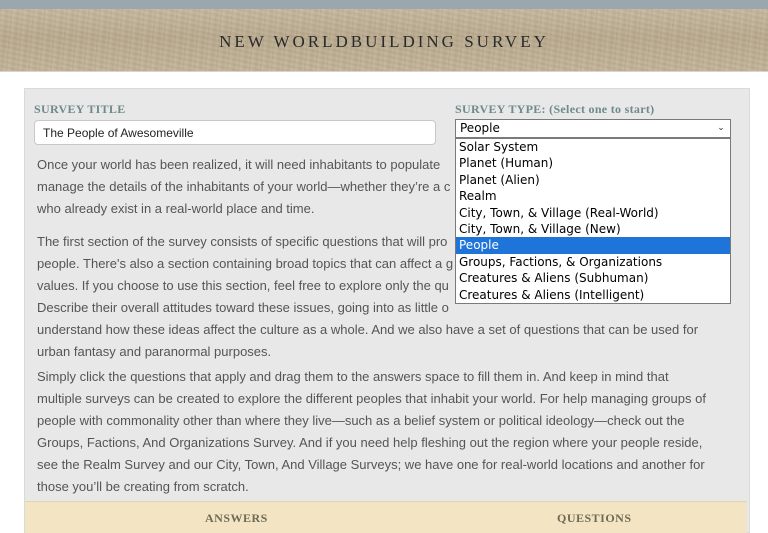 Image resolution: width=768 pixels, height=533 pixels. Describe the element at coordinates (154, 351) in the screenshot. I see `intro-line: urban fantasy and paranormal purposes.` at that location.